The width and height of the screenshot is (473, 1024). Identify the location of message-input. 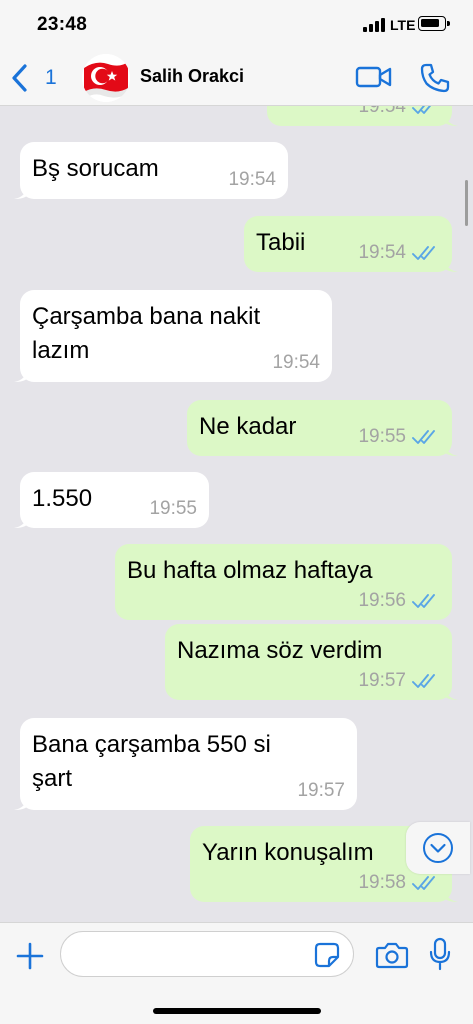
(207, 954).